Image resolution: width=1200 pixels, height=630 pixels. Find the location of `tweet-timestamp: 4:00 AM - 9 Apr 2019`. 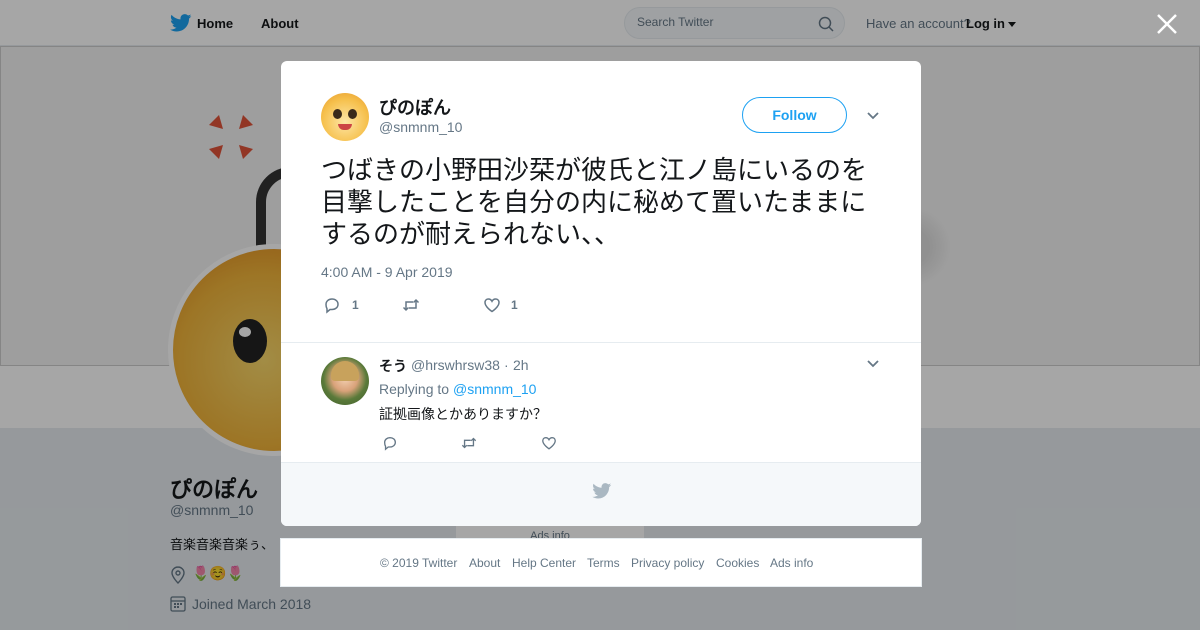

tweet-timestamp: 4:00 AM - 9 Apr 2019 is located at coordinates (387, 272).